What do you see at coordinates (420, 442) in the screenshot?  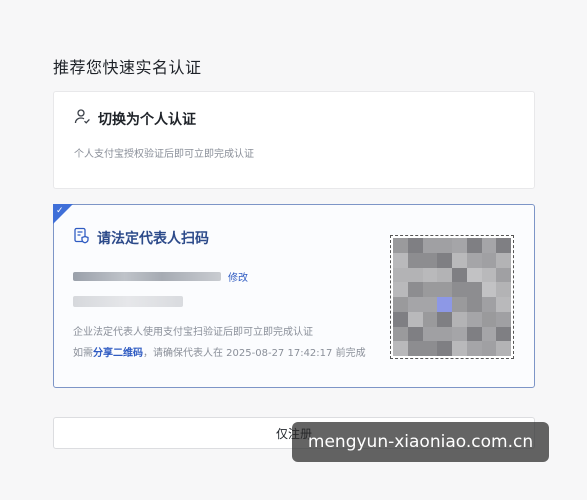 I see `watermark: mengyun-xiaoniao.com.cn` at bounding box center [420, 442].